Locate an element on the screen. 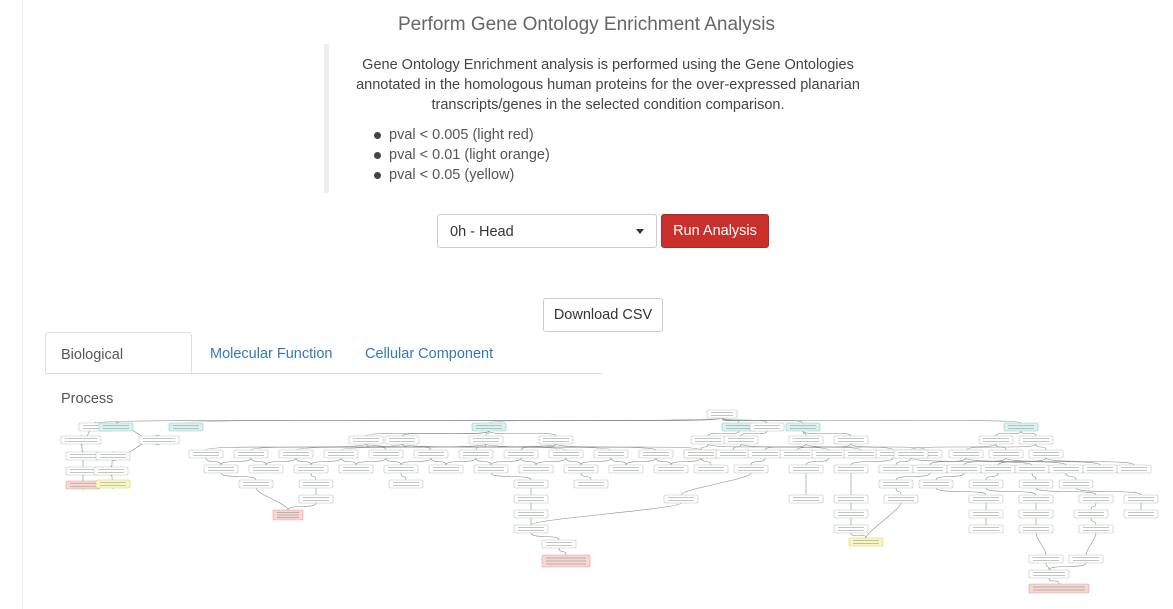  run-analysis-button: Run Analysis is located at coordinates (715, 231).